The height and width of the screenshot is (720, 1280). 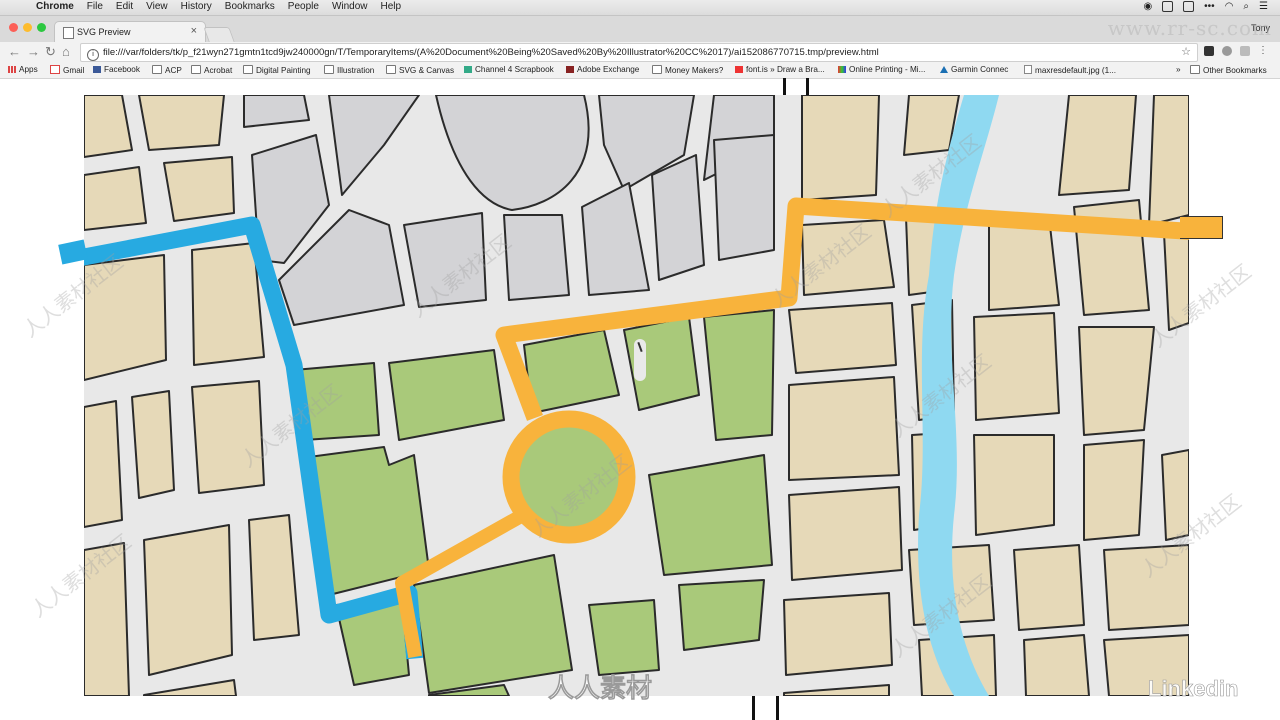 I want to click on back-arrow-icon: ←, so click(x=14, y=52).